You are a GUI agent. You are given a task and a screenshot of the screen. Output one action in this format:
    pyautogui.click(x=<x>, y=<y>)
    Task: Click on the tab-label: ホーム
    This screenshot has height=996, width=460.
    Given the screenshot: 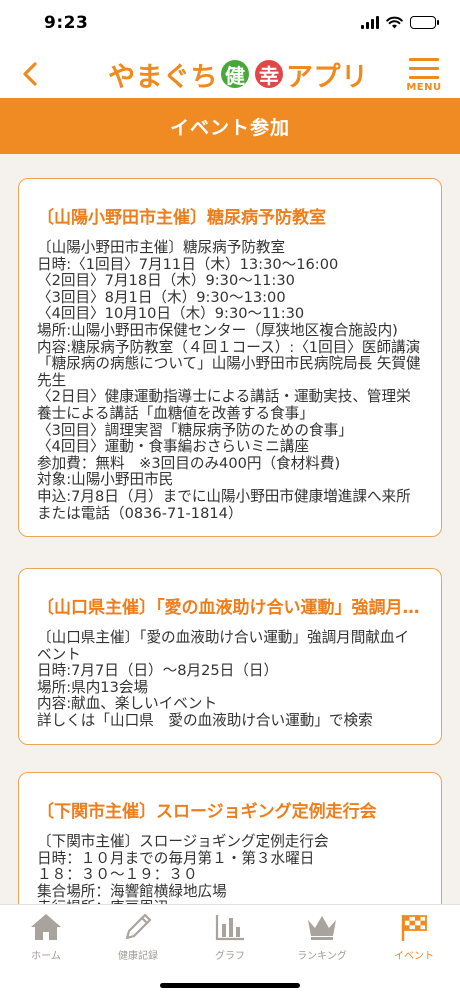 What is the action you would take?
    pyautogui.click(x=46, y=956)
    